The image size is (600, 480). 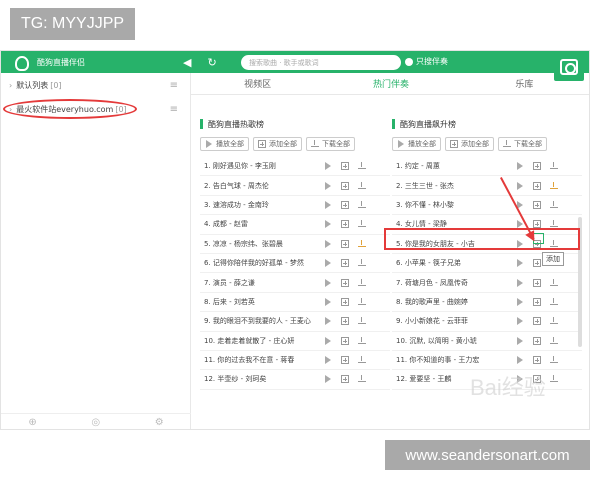 What do you see at coordinates (295, 283) in the screenshot?
I see `song-row: 7. 演员 - 薛之谦` at bounding box center [295, 283].